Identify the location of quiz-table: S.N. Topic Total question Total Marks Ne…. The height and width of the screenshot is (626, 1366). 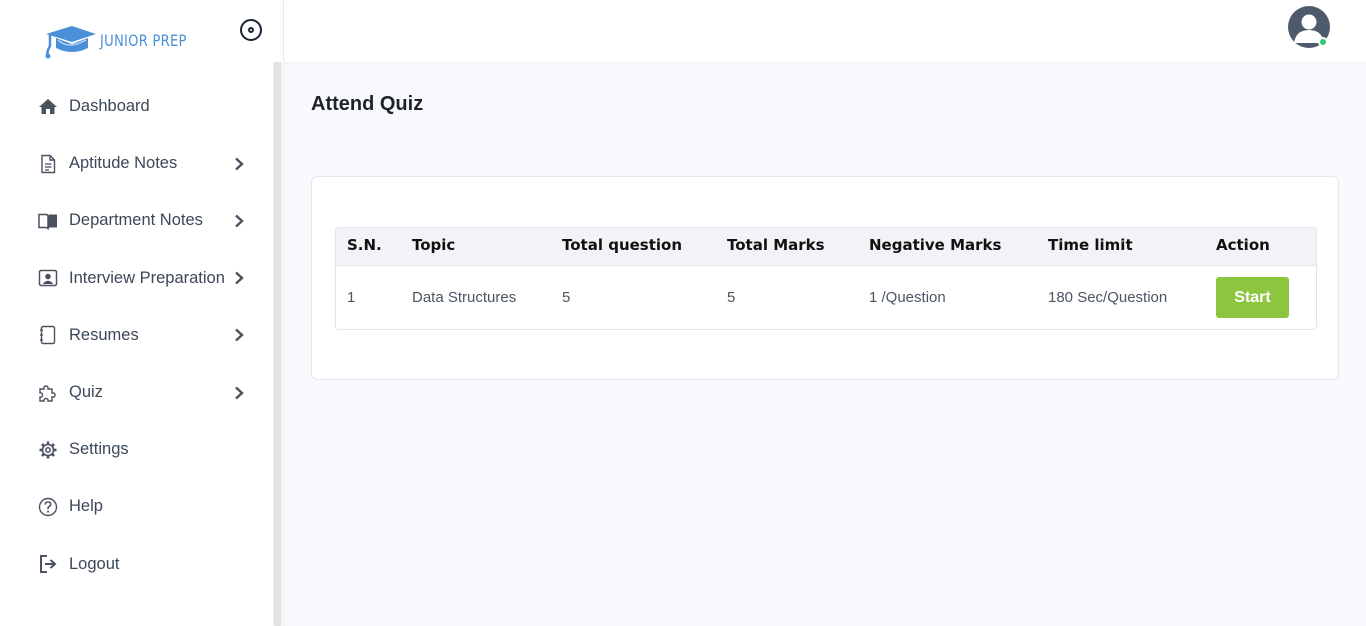
(826, 278).